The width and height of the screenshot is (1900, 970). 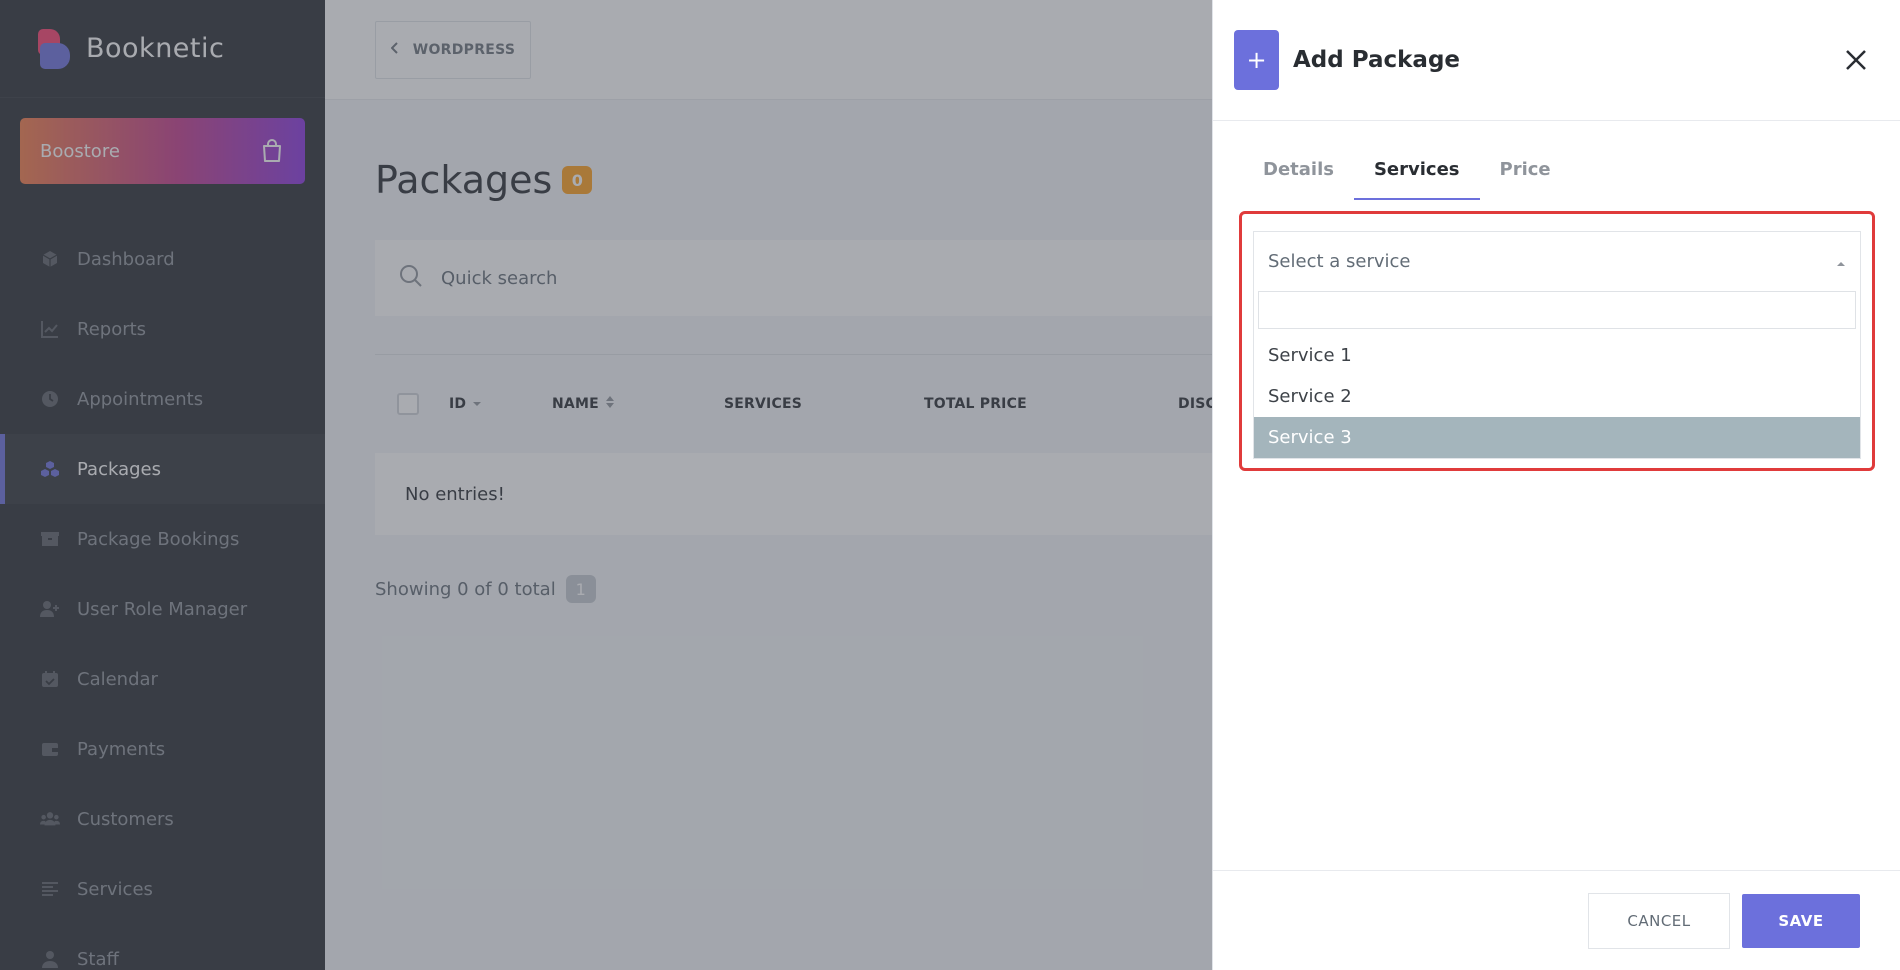 What do you see at coordinates (1571, 179) in the screenshot?
I see `panel-tabs: Details Services Price` at bounding box center [1571, 179].